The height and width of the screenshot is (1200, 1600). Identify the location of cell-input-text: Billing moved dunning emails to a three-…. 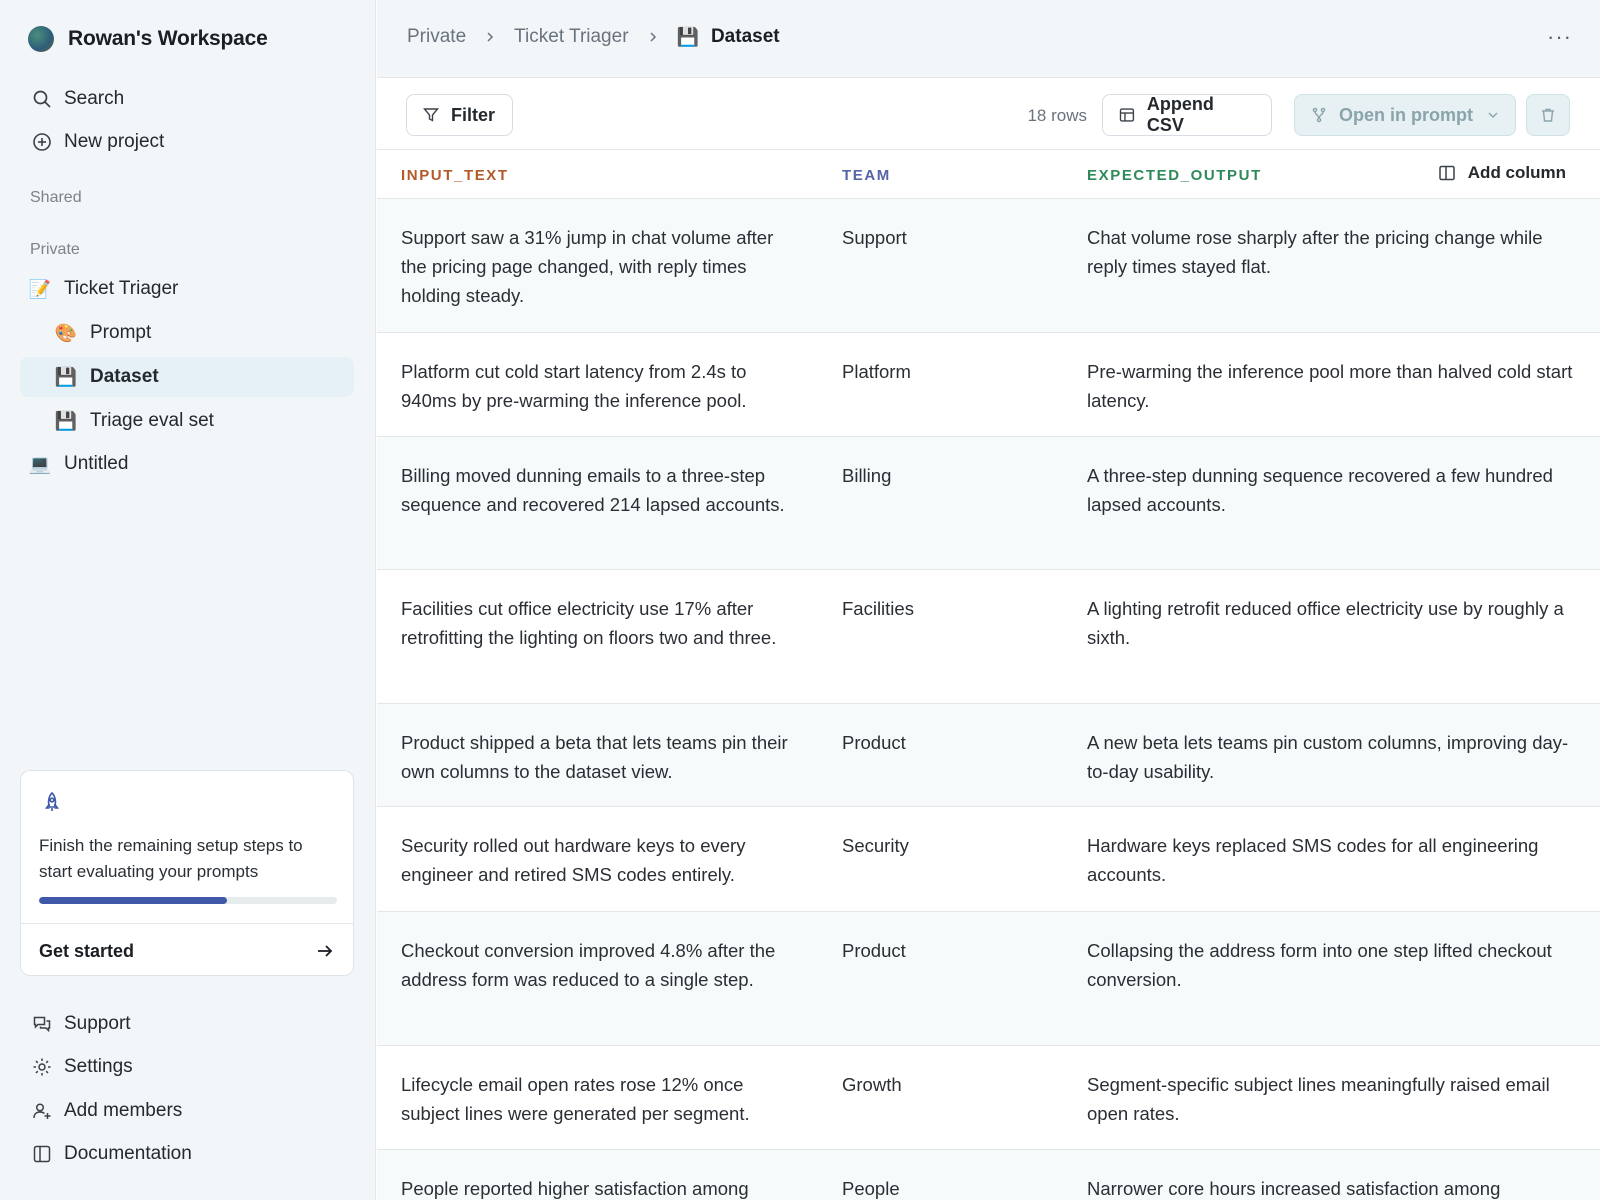
(598, 490).